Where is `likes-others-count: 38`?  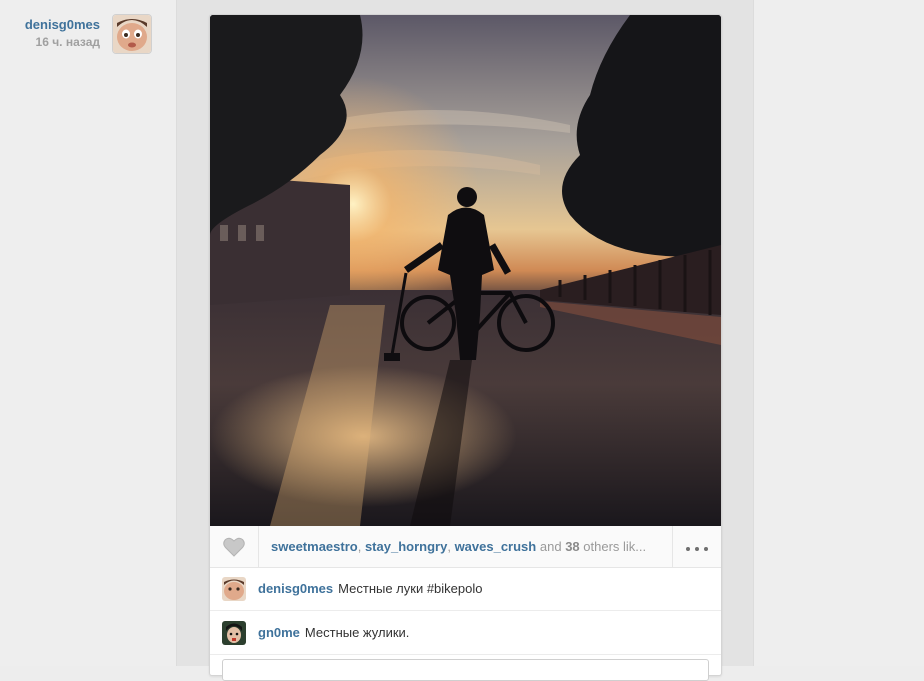
likes-others-count: 38 is located at coordinates (572, 546).